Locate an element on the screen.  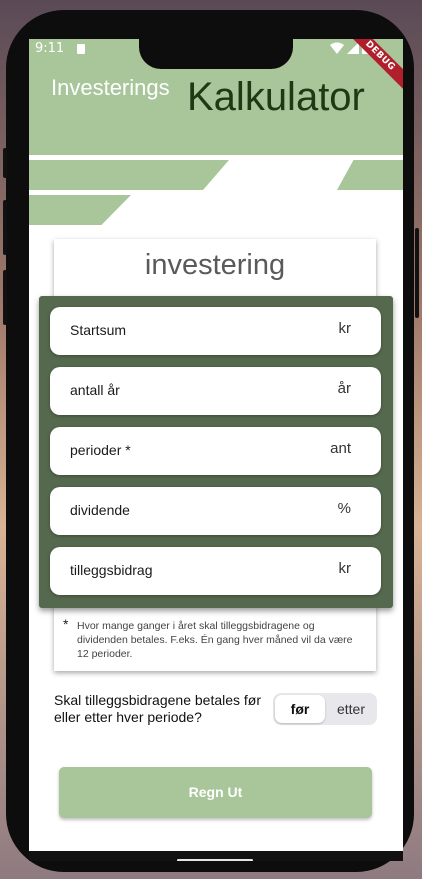
years-field: antall år år is located at coordinates (215, 391).